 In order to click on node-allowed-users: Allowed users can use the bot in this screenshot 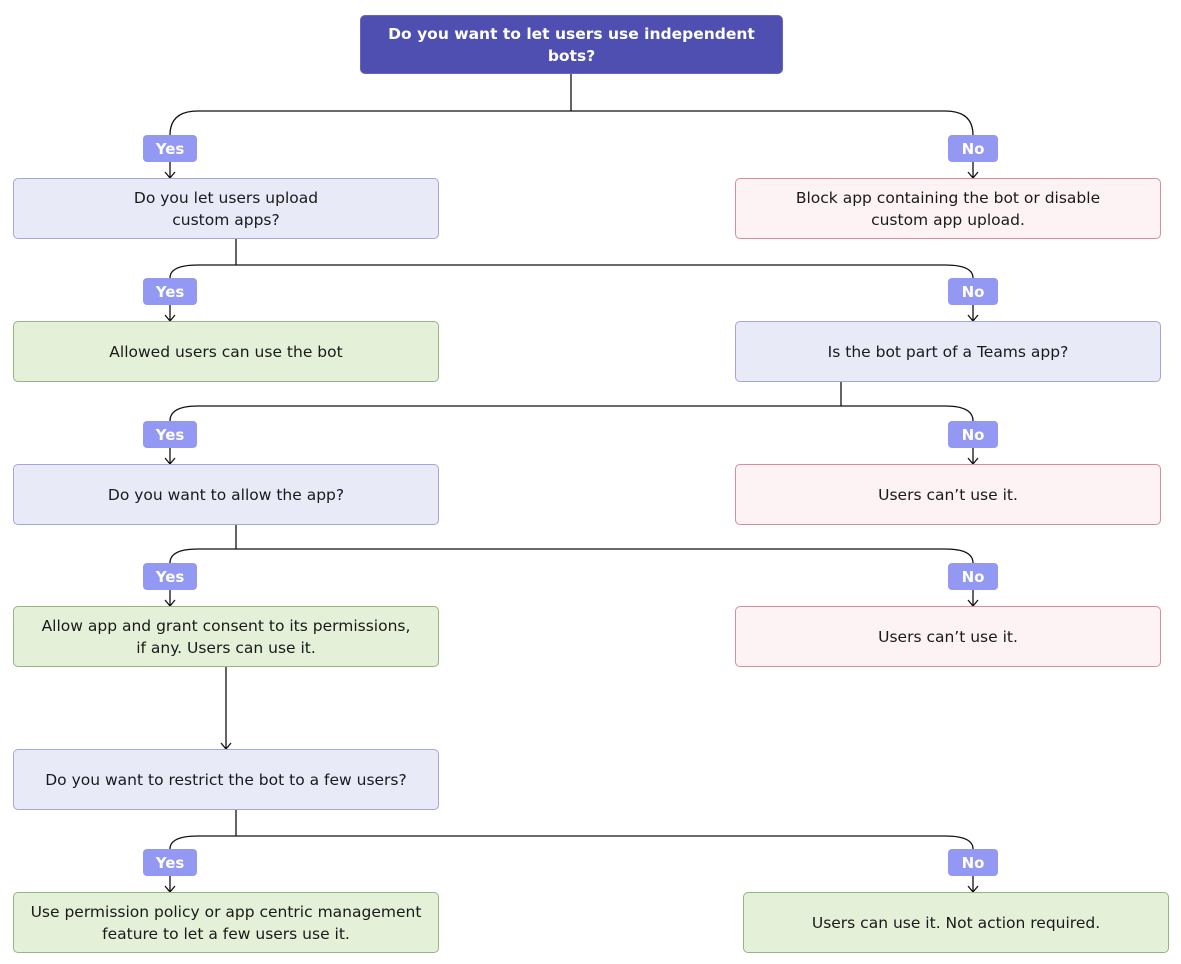, I will do `click(226, 351)`.